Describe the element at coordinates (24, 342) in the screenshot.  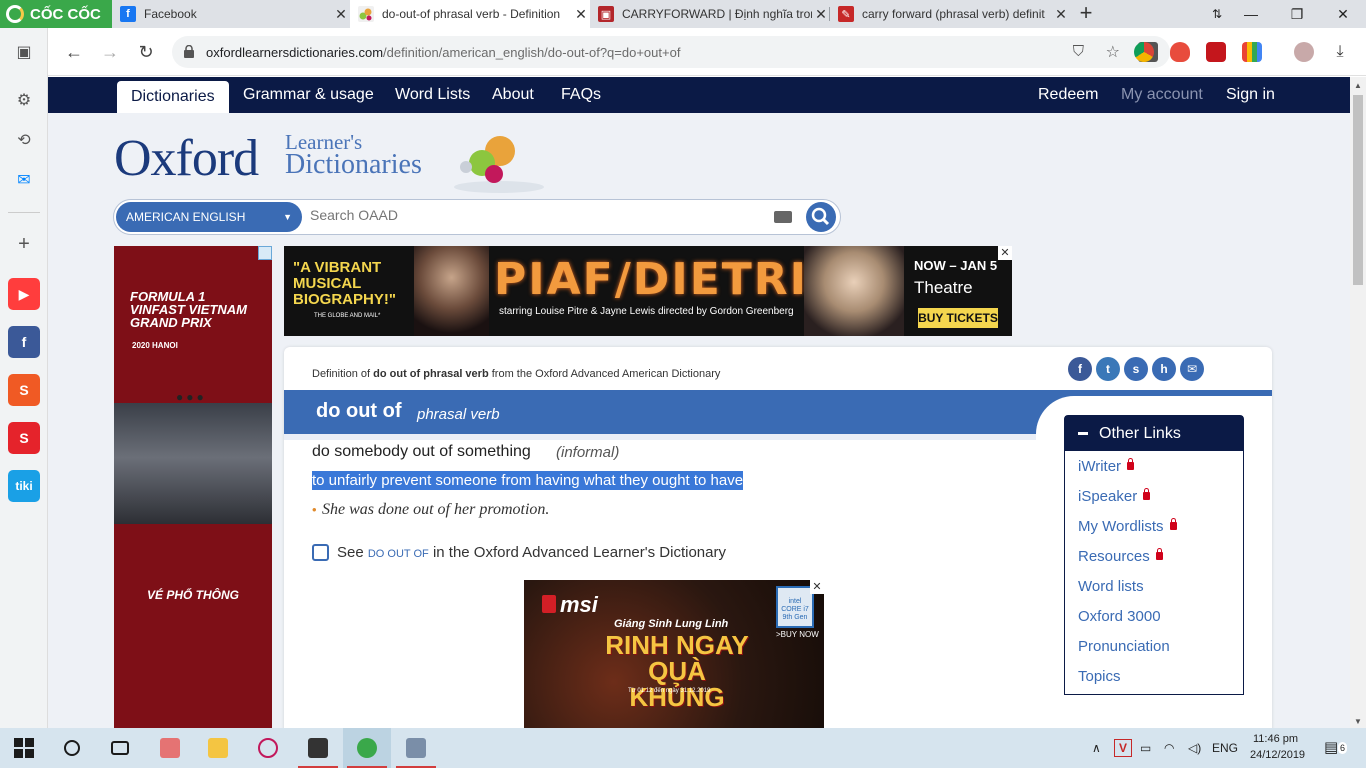
I see `facebook-app-icon: f` at that location.